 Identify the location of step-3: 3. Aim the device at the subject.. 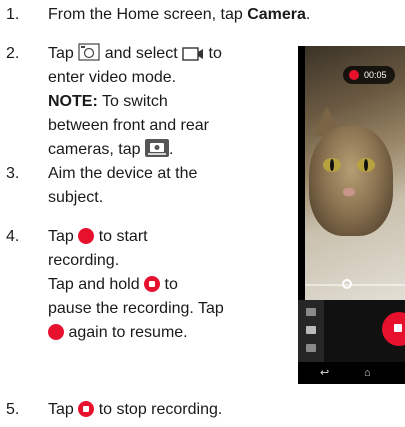
(151, 186).